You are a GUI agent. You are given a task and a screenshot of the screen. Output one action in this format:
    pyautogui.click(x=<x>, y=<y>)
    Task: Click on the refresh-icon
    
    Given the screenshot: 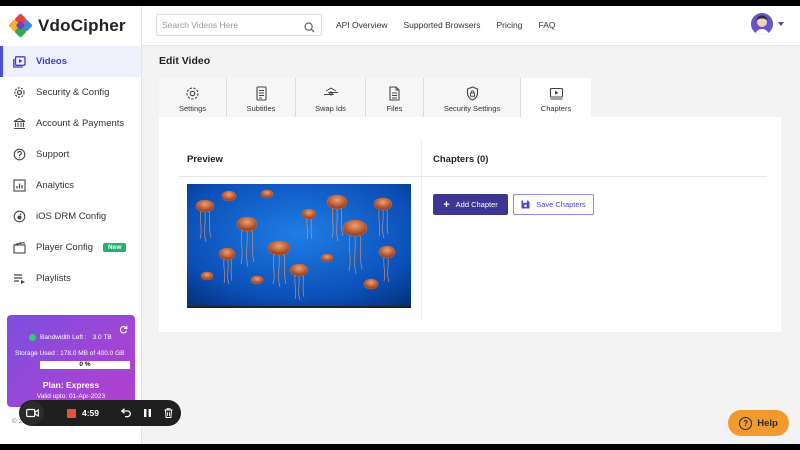 What is the action you would take?
    pyautogui.click(x=123, y=330)
    